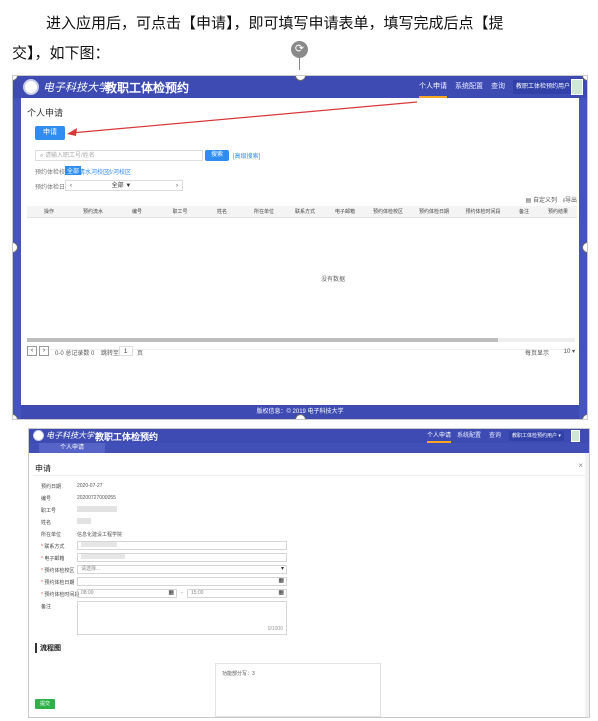  What do you see at coordinates (51, 487) in the screenshot?
I see `label-booking-date: 预约日期` at bounding box center [51, 487].